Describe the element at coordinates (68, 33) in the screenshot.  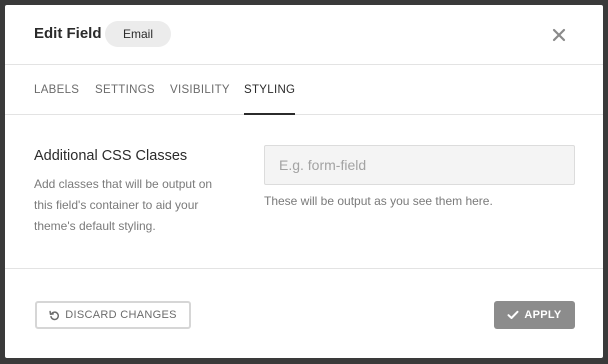
I see `modal-title: Edit Field` at that location.